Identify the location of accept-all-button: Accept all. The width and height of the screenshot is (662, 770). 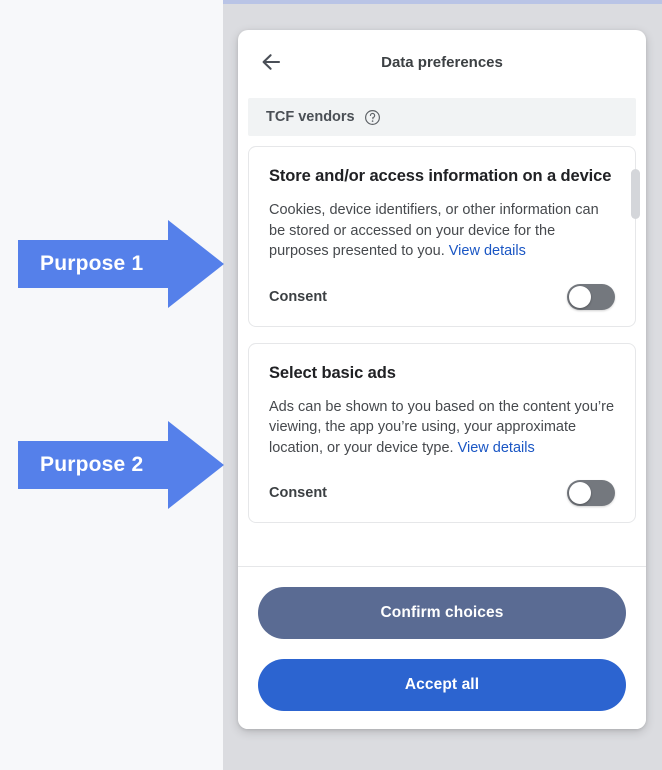
(442, 685).